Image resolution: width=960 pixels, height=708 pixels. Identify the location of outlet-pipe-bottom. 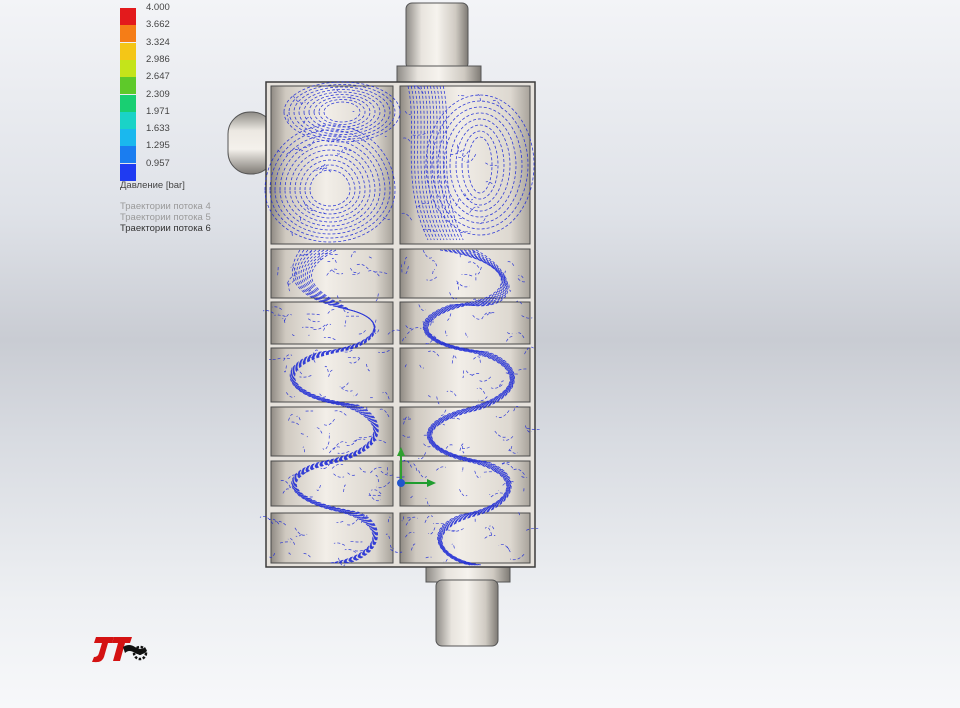
(468, 606).